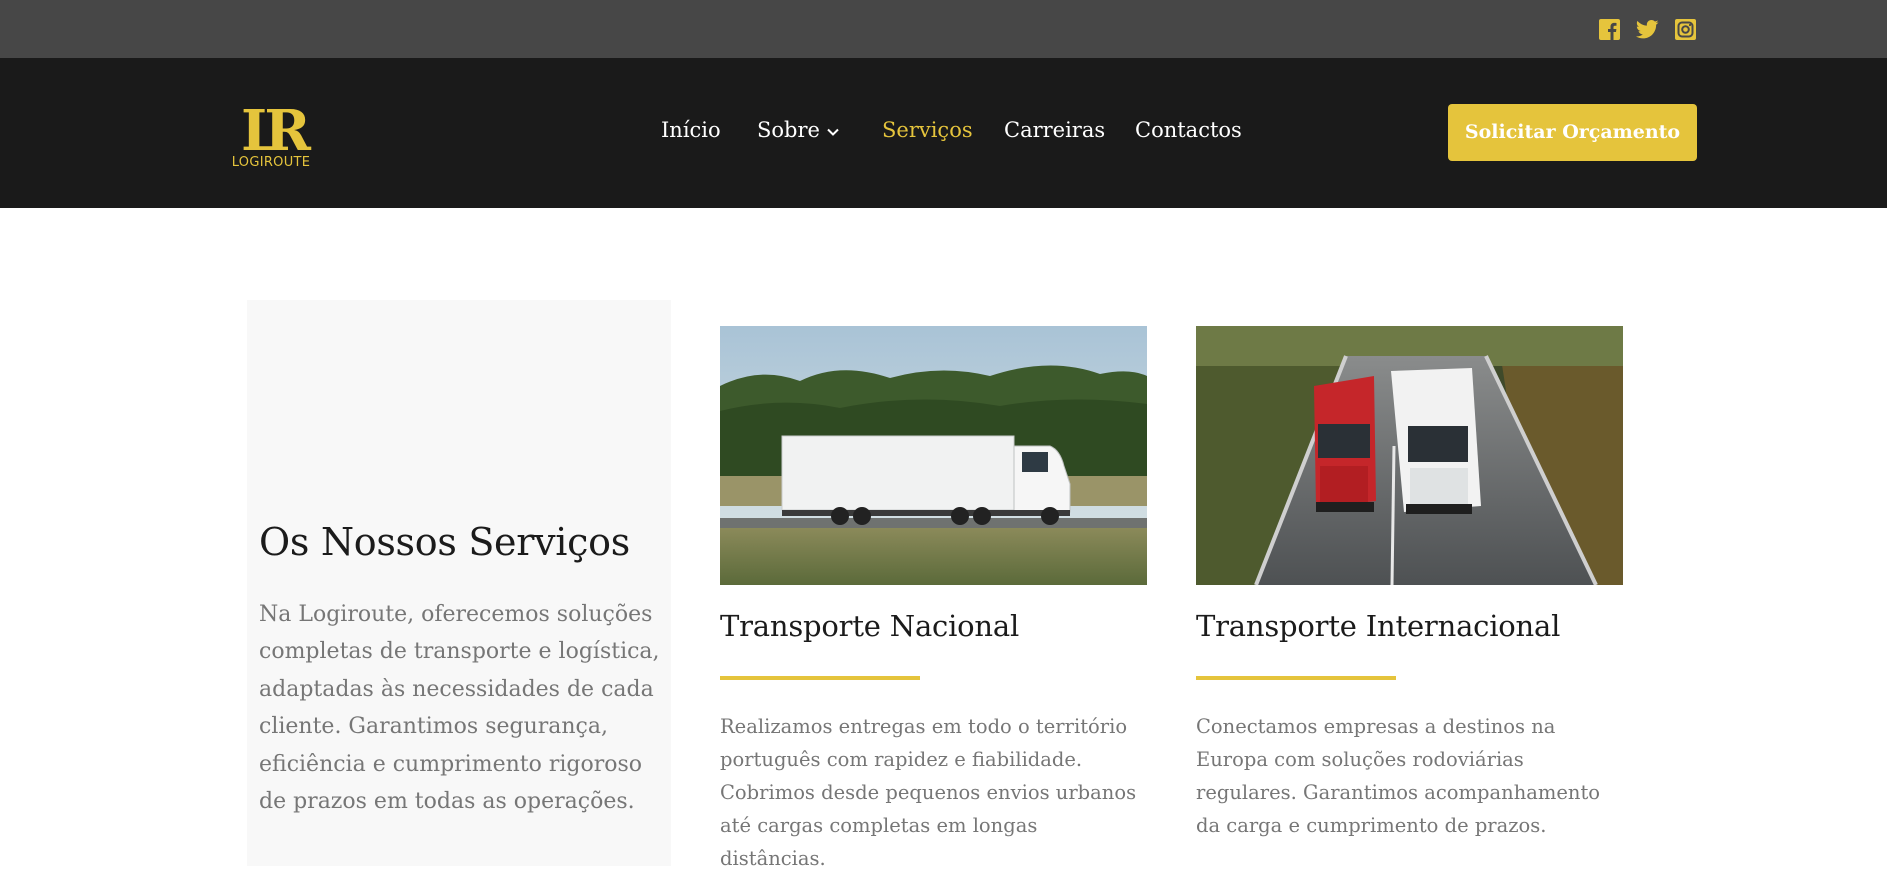  Describe the element at coordinates (1647, 29) in the screenshot. I see `twitter-icon` at that location.